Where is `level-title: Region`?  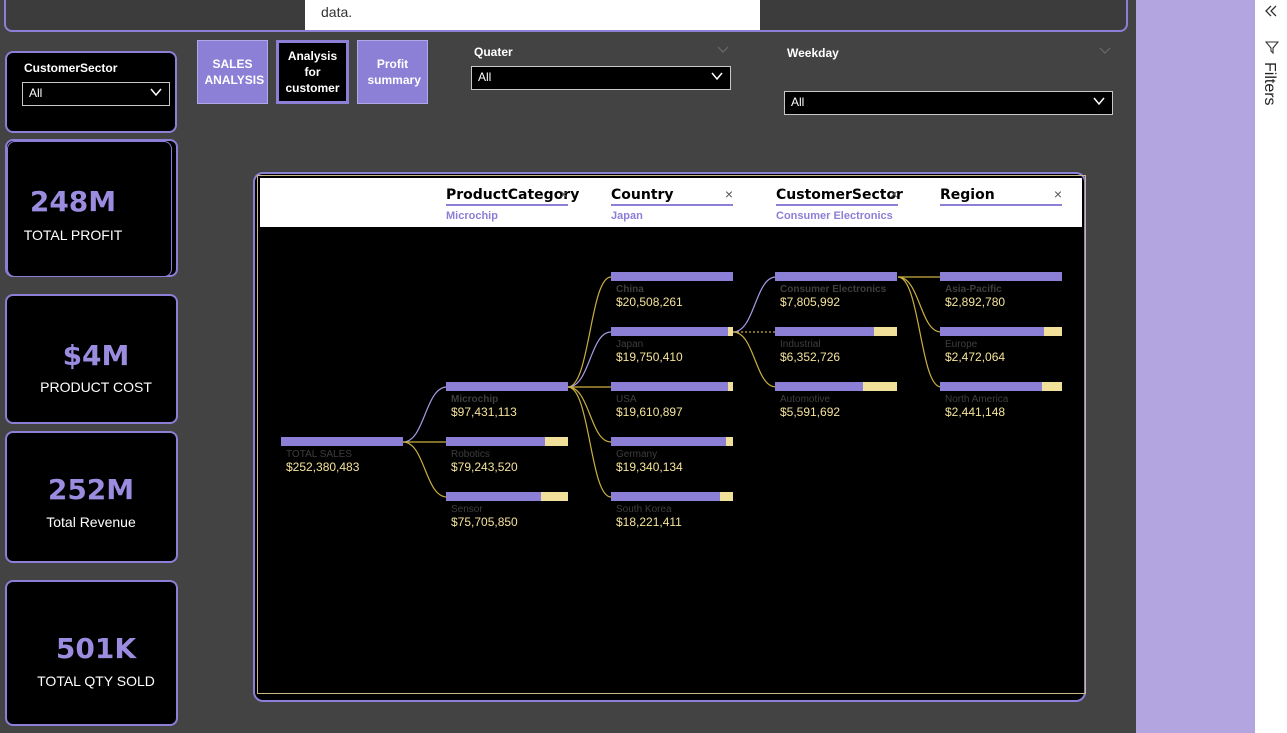 level-title: Region is located at coordinates (967, 195).